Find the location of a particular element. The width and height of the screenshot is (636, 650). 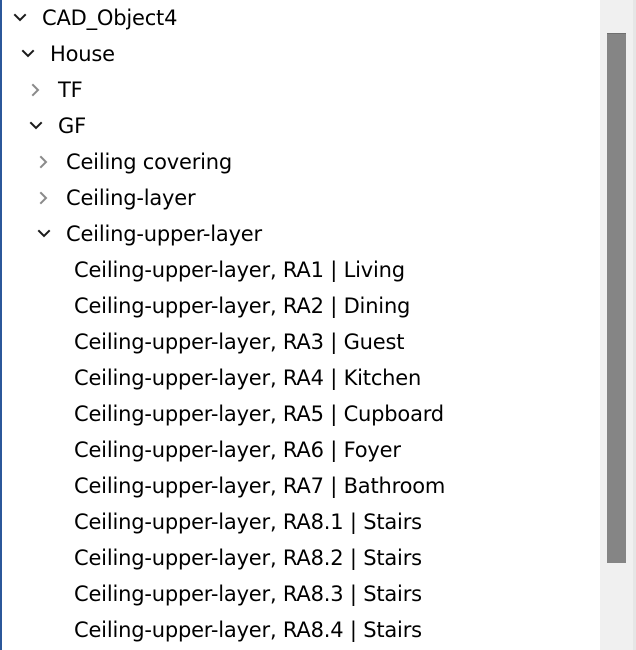

tree-item-label: Ceiling-upper-layer is located at coordinates (164, 234).